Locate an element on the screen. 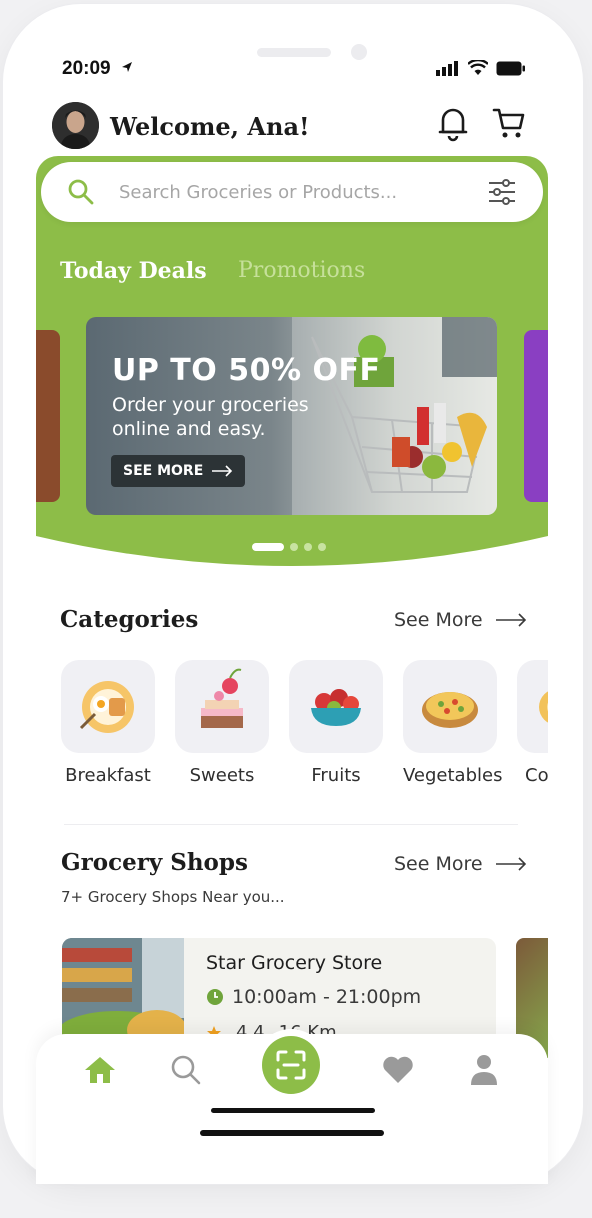 This screenshot has width=592, height=1218. shop-hours: 10:00am - 21:00pm is located at coordinates (313, 997).